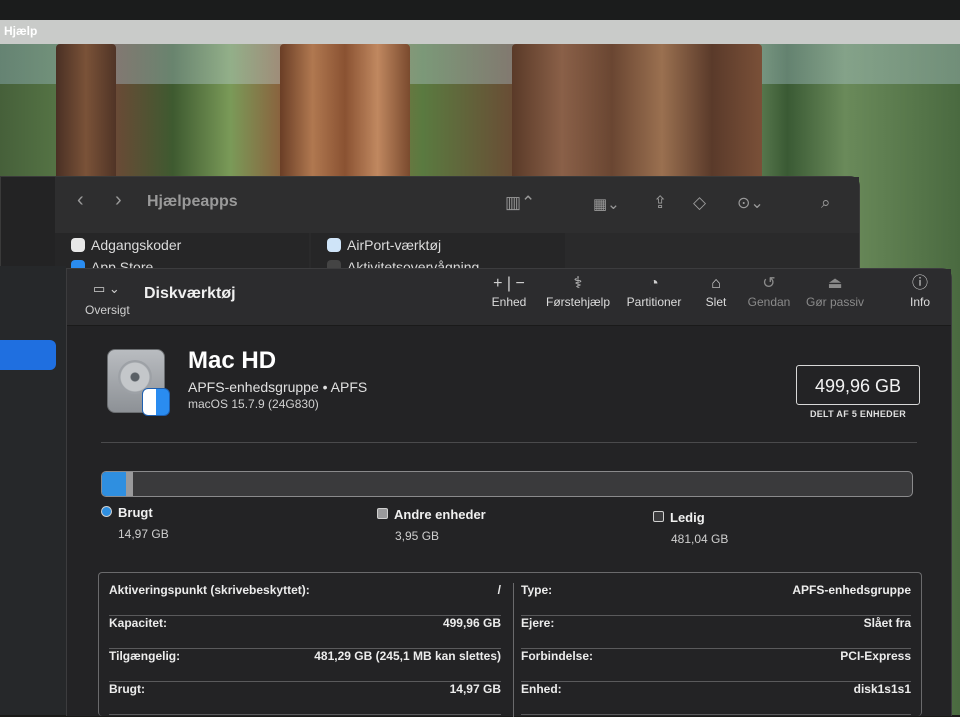 Image resolution: width=960 pixels, height=717 pixels. I want to click on legend-other: Andre enheder, so click(431, 514).